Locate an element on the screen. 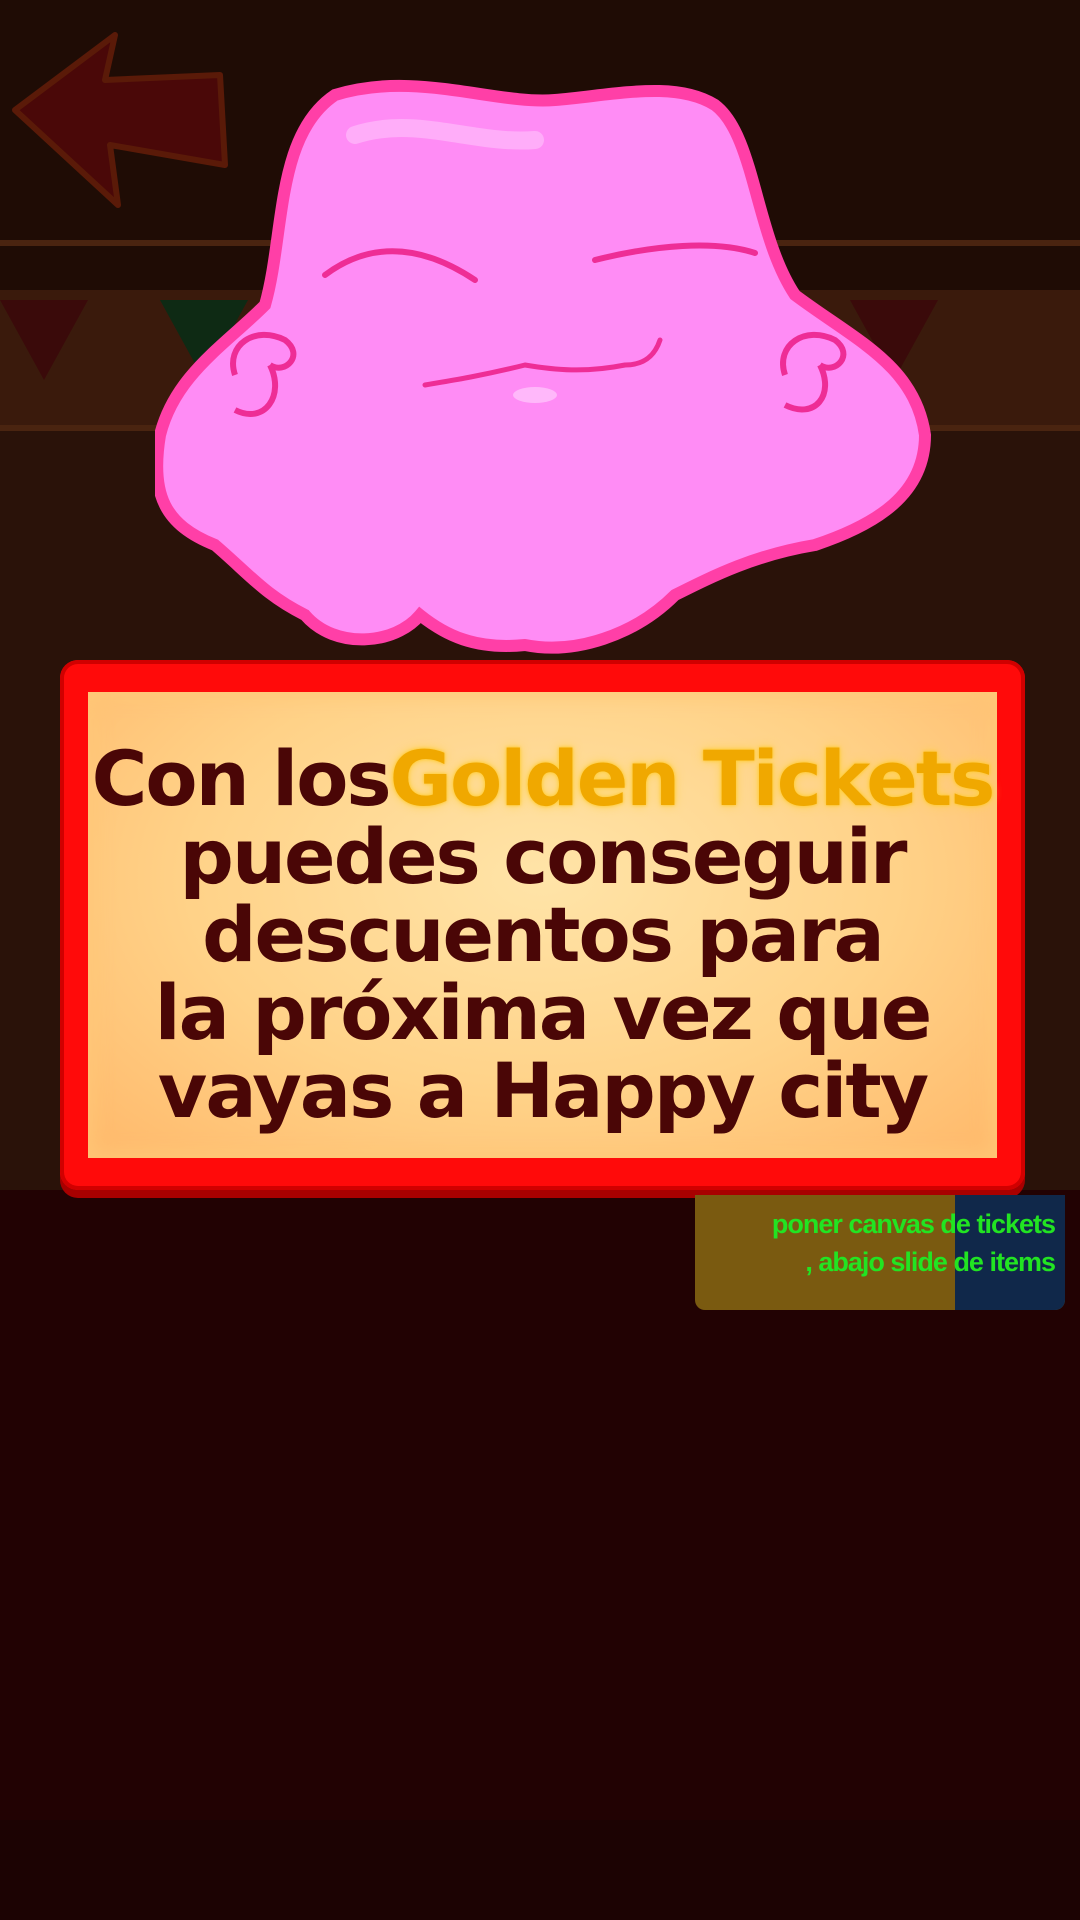 The width and height of the screenshot is (1080, 1920). bottom-band is located at coordinates (540, 1870).